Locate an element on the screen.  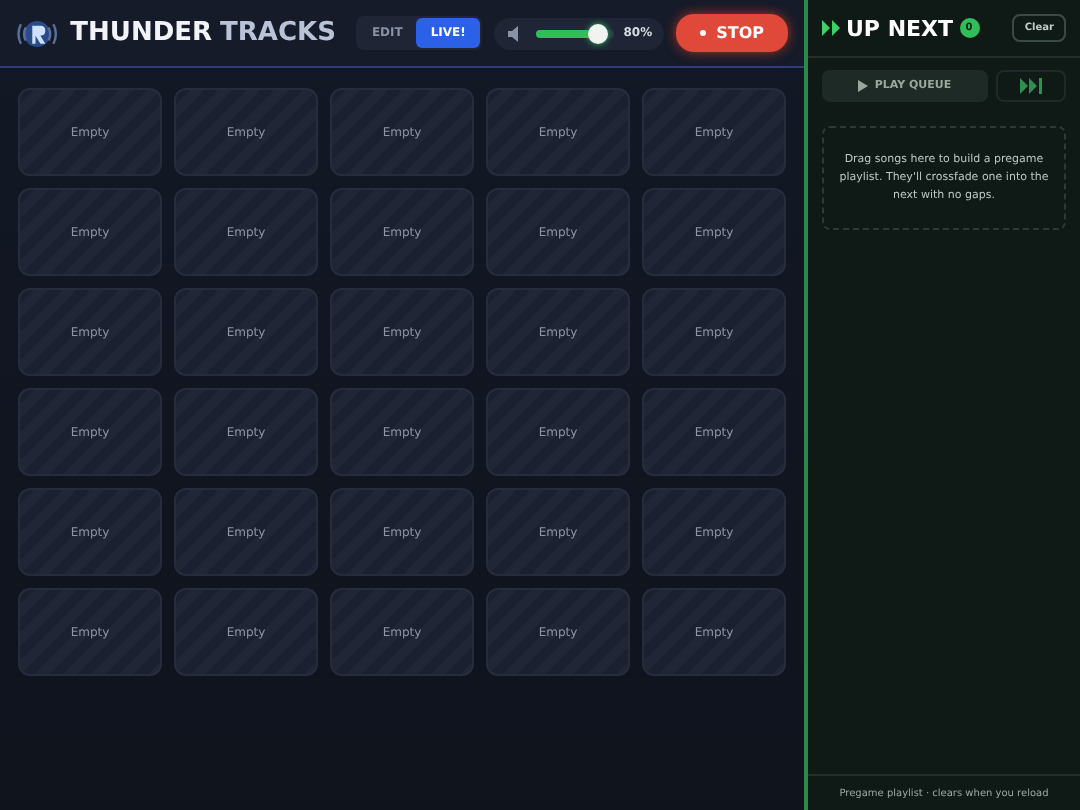
skip-icon is located at coordinates (1031, 86).